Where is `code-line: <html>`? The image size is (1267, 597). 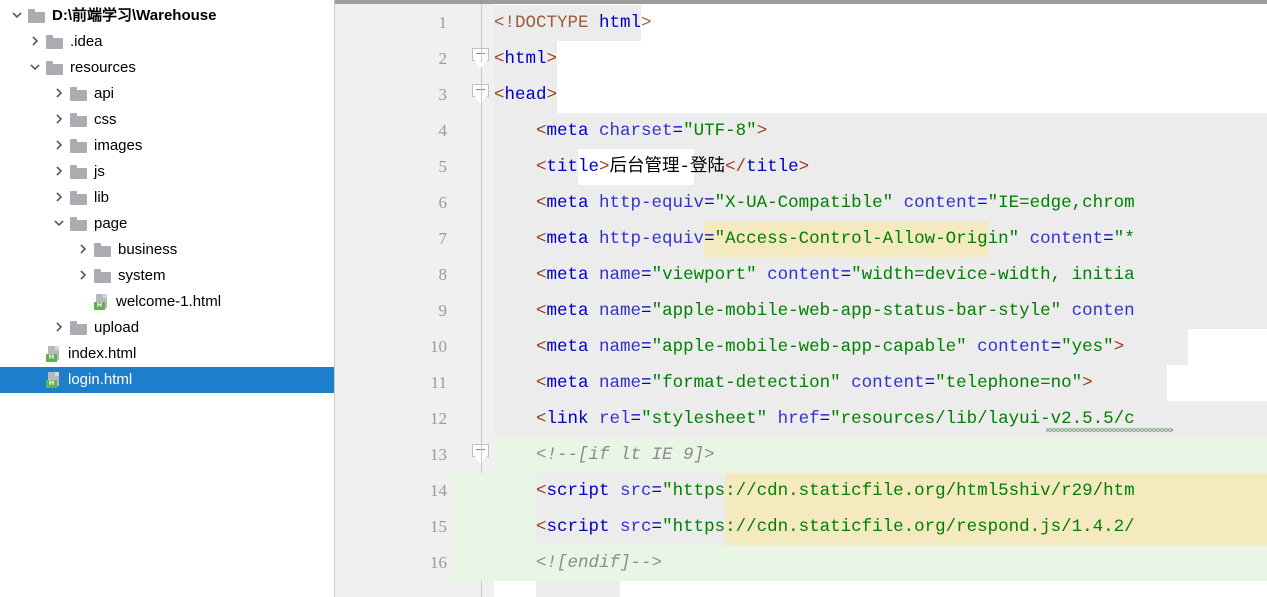 code-line: <html> is located at coordinates (525, 59).